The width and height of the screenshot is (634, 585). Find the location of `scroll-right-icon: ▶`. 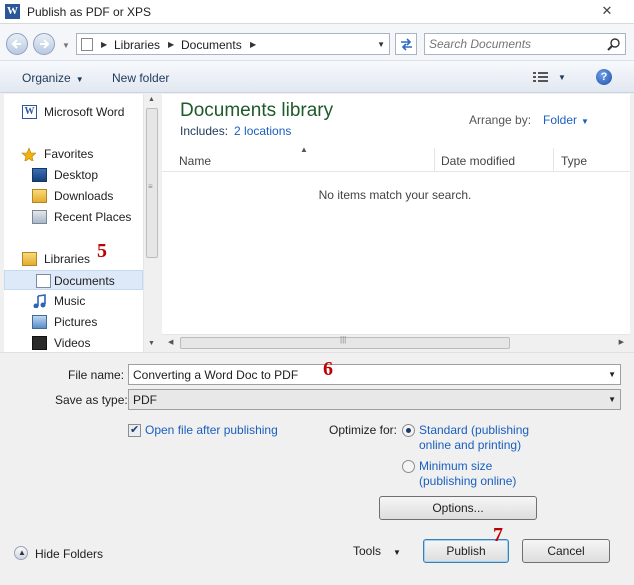

scroll-right-icon: ▶ is located at coordinates (621, 342).